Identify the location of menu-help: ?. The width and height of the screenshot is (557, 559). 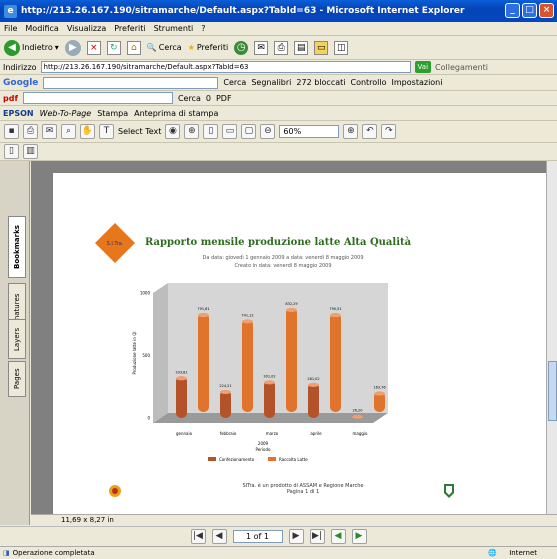
(203, 28).